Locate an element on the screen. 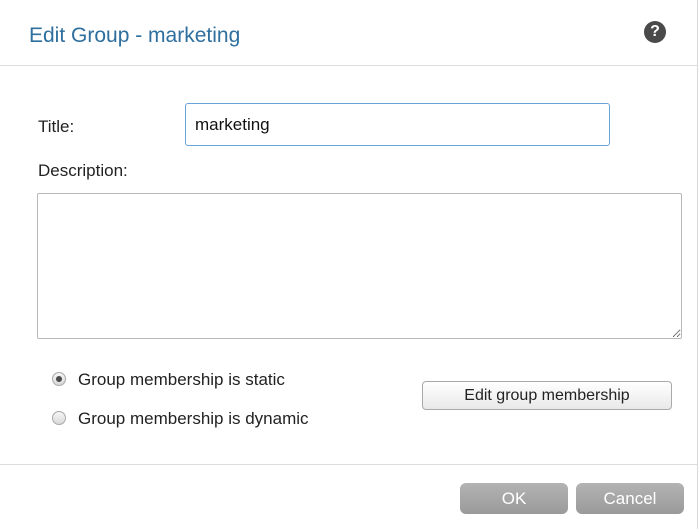  membership-static-option: Group membership is static is located at coordinates (168, 380).